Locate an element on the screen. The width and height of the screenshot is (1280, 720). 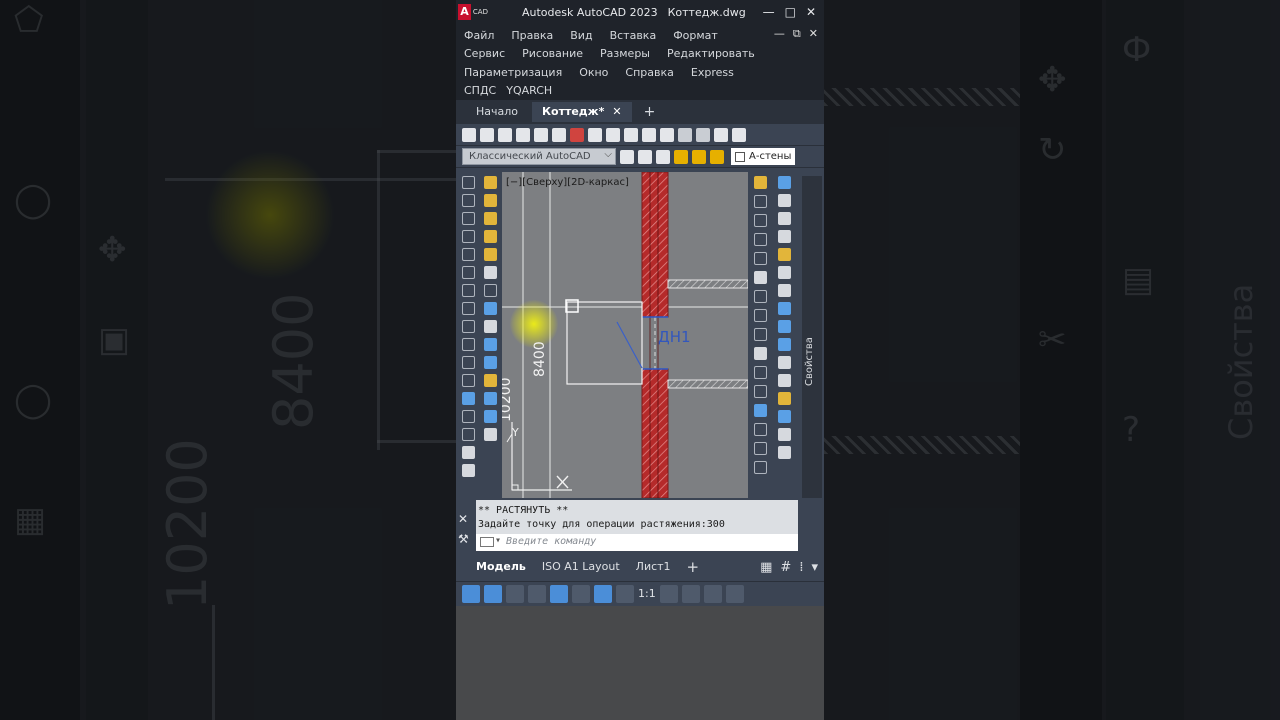
lock-icon is located at coordinates (717, 156).